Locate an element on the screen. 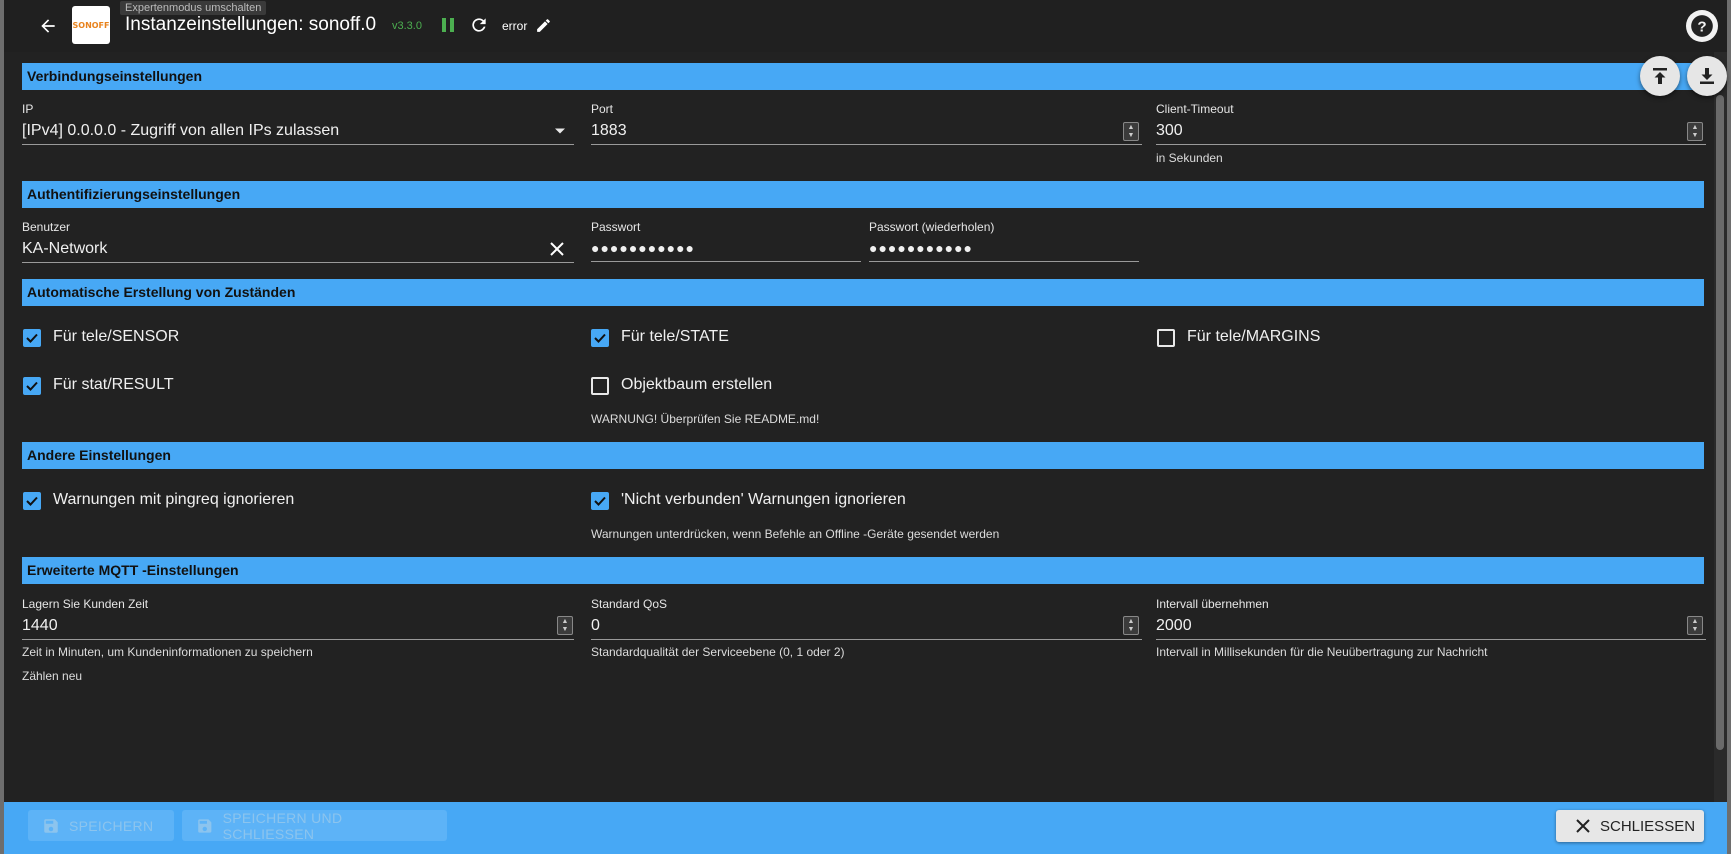 This screenshot has height=854, width=1731. expert-mode-tooltip: Expertenmodus umschalten is located at coordinates (193, 8).